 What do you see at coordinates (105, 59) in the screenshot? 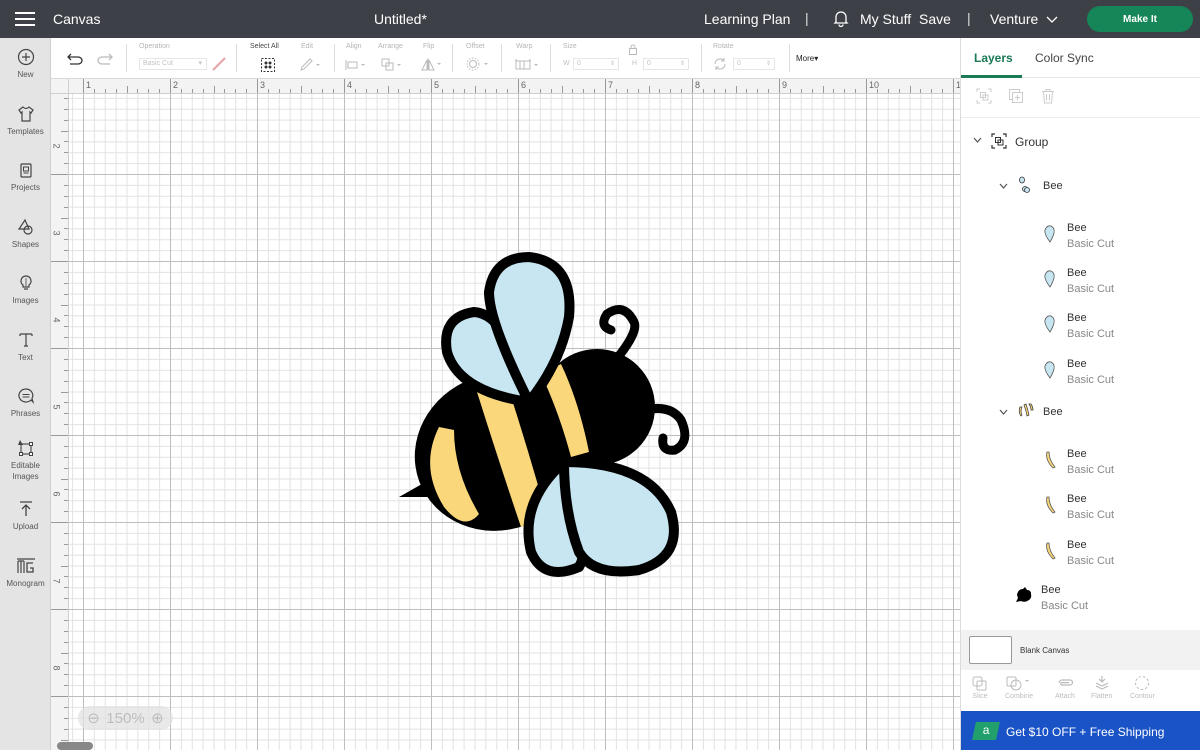
I see `redo-icon` at bounding box center [105, 59].